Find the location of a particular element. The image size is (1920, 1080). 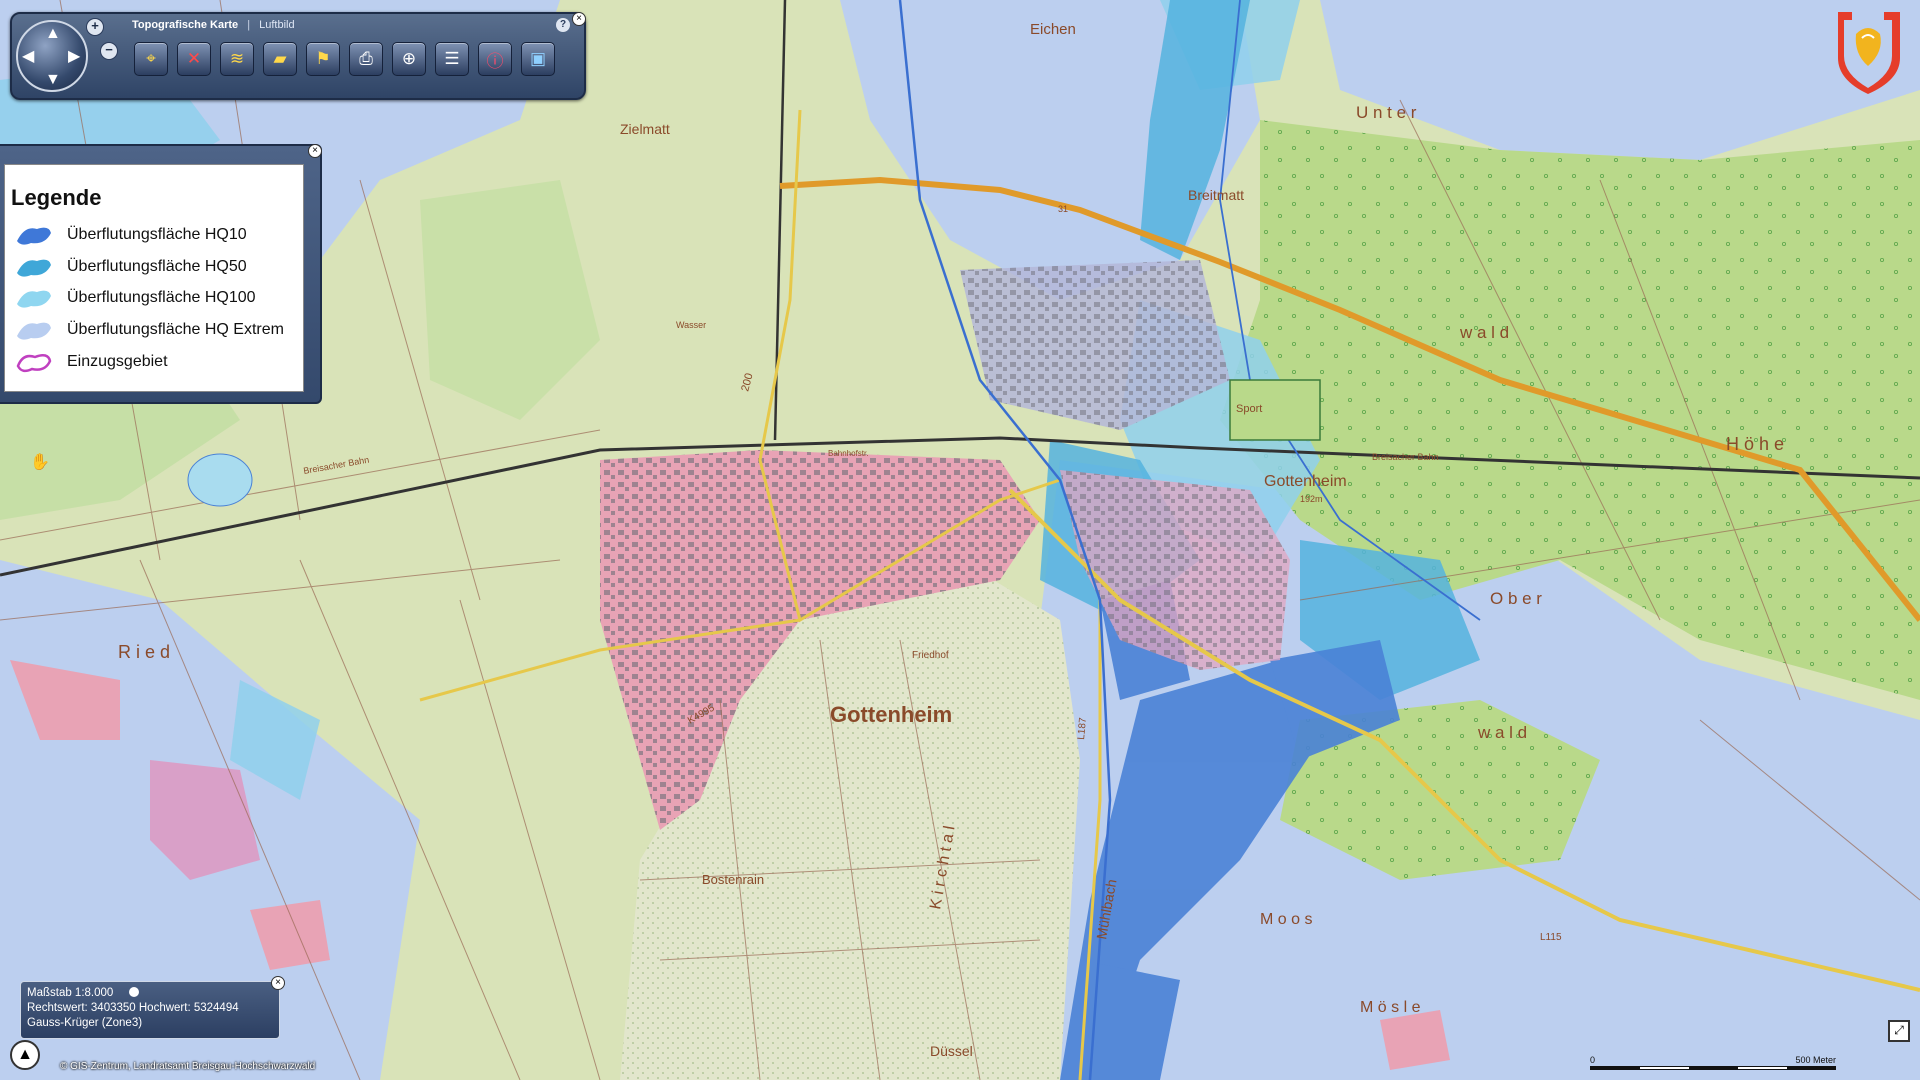

pan-down-icon: ▼ is located at coordinates (53, 80).